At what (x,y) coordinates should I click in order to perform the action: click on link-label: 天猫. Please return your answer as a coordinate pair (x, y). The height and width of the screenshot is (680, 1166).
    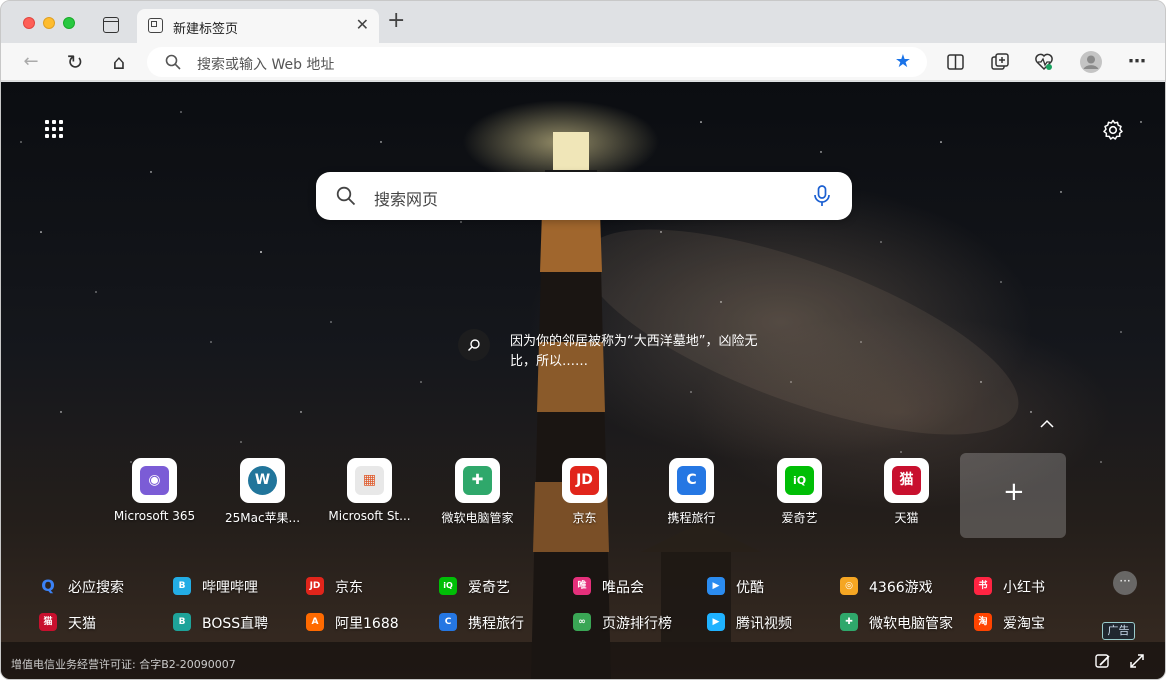
    Looking at the image, I should click on (82, 624).